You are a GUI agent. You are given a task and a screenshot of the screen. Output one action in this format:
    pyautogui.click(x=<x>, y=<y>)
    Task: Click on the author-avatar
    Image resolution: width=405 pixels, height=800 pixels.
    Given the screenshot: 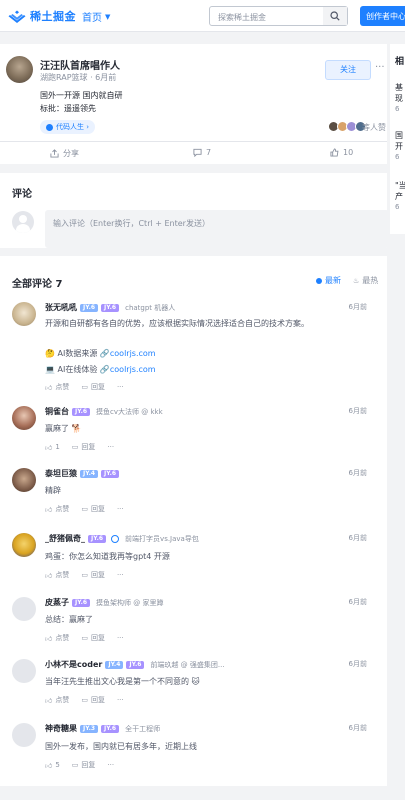 What is the action you would take?
    pyautogui.click(x=19, y=69)
    